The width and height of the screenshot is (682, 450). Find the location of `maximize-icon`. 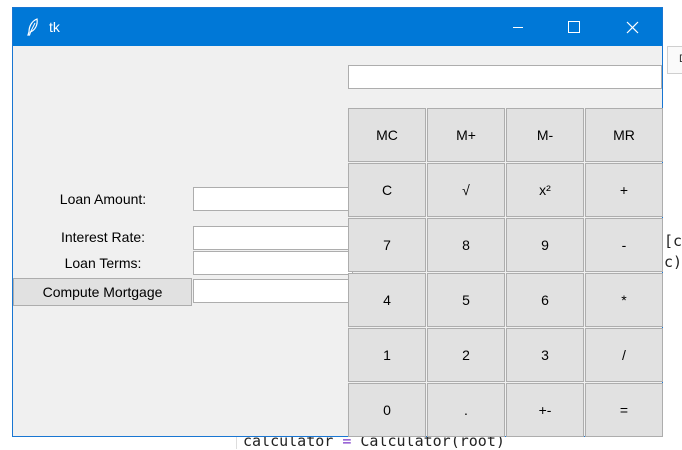

maximize-icon is located at coordinates (574, 27).